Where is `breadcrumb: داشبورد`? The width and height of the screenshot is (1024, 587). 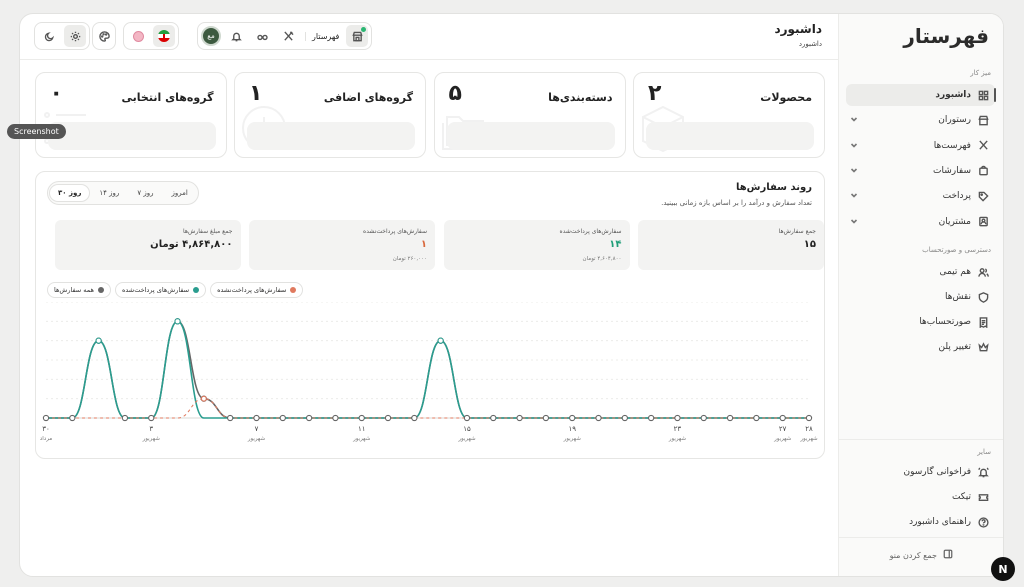
breadcrumb: داشبورد is located at coordinates (810, 44).